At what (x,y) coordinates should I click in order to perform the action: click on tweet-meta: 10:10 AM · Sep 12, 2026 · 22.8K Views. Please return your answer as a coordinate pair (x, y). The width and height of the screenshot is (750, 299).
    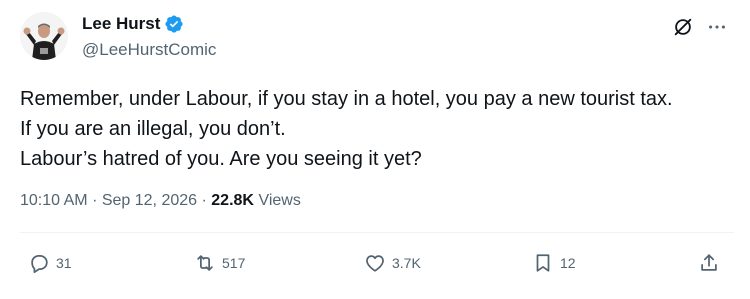
    Looking at the image, I should click on (160, 201).